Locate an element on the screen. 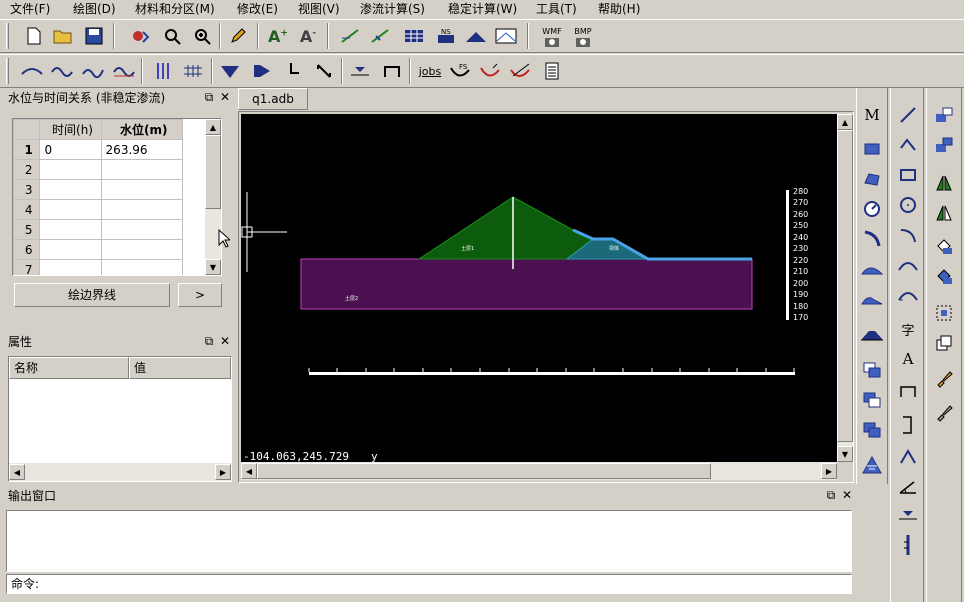 This screenshot has height=602, width=964. next-button: > is located at coordinates (200, 295).